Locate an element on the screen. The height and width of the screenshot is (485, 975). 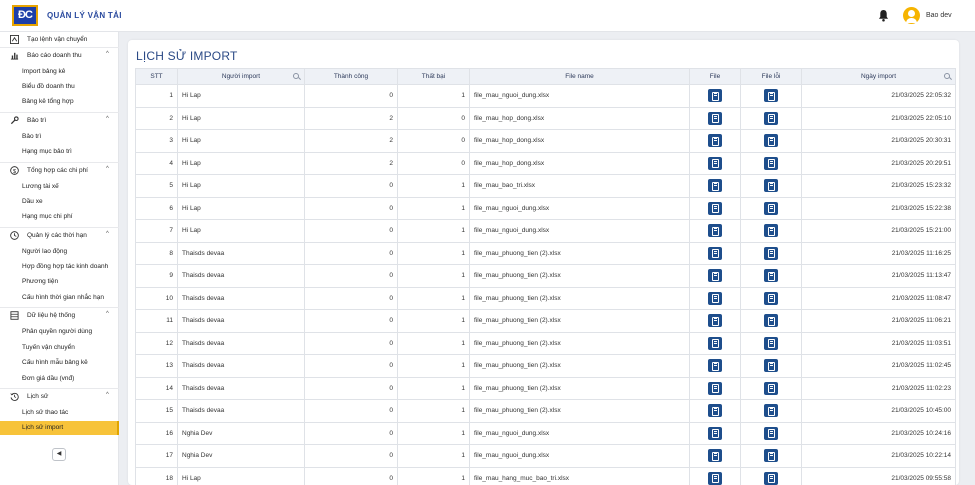
sidebar-group-costs: $ Tổng hợp các chi phí ^ is located at coordinates (59, 170).